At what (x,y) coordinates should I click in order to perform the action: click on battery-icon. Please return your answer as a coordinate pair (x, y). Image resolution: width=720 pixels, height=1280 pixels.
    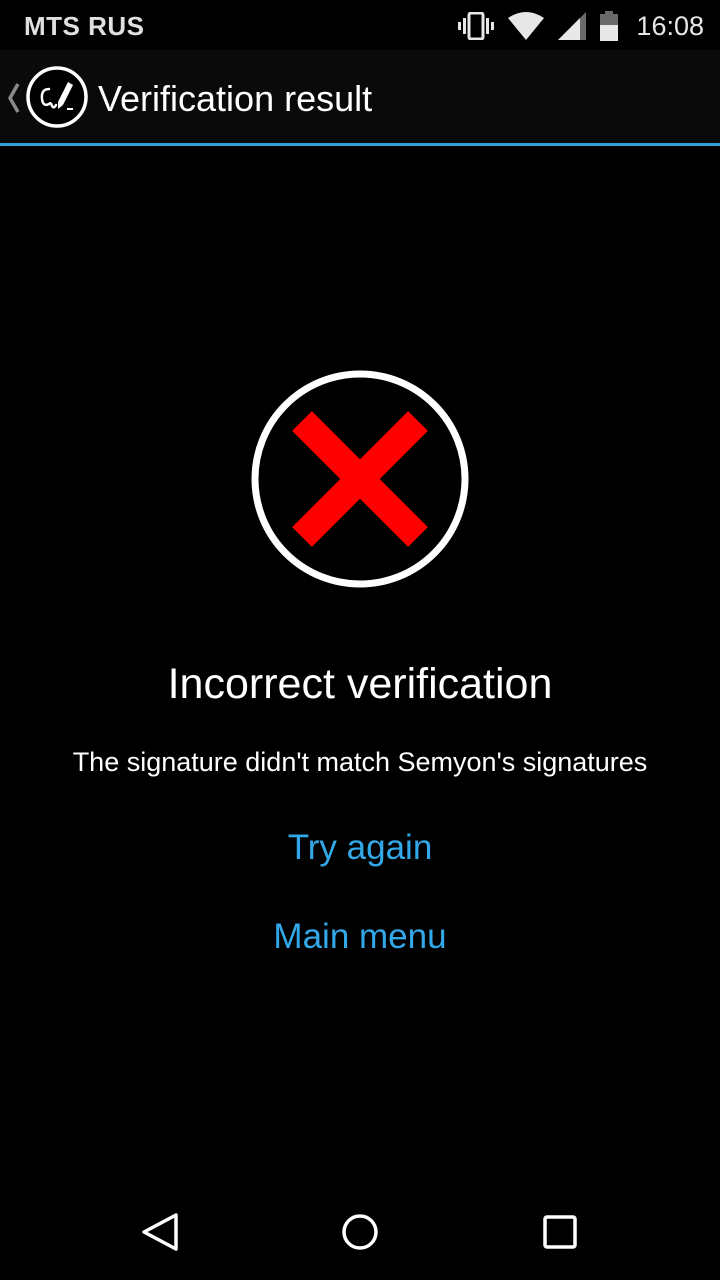
    Looking at the image, I should click on (609, 26).